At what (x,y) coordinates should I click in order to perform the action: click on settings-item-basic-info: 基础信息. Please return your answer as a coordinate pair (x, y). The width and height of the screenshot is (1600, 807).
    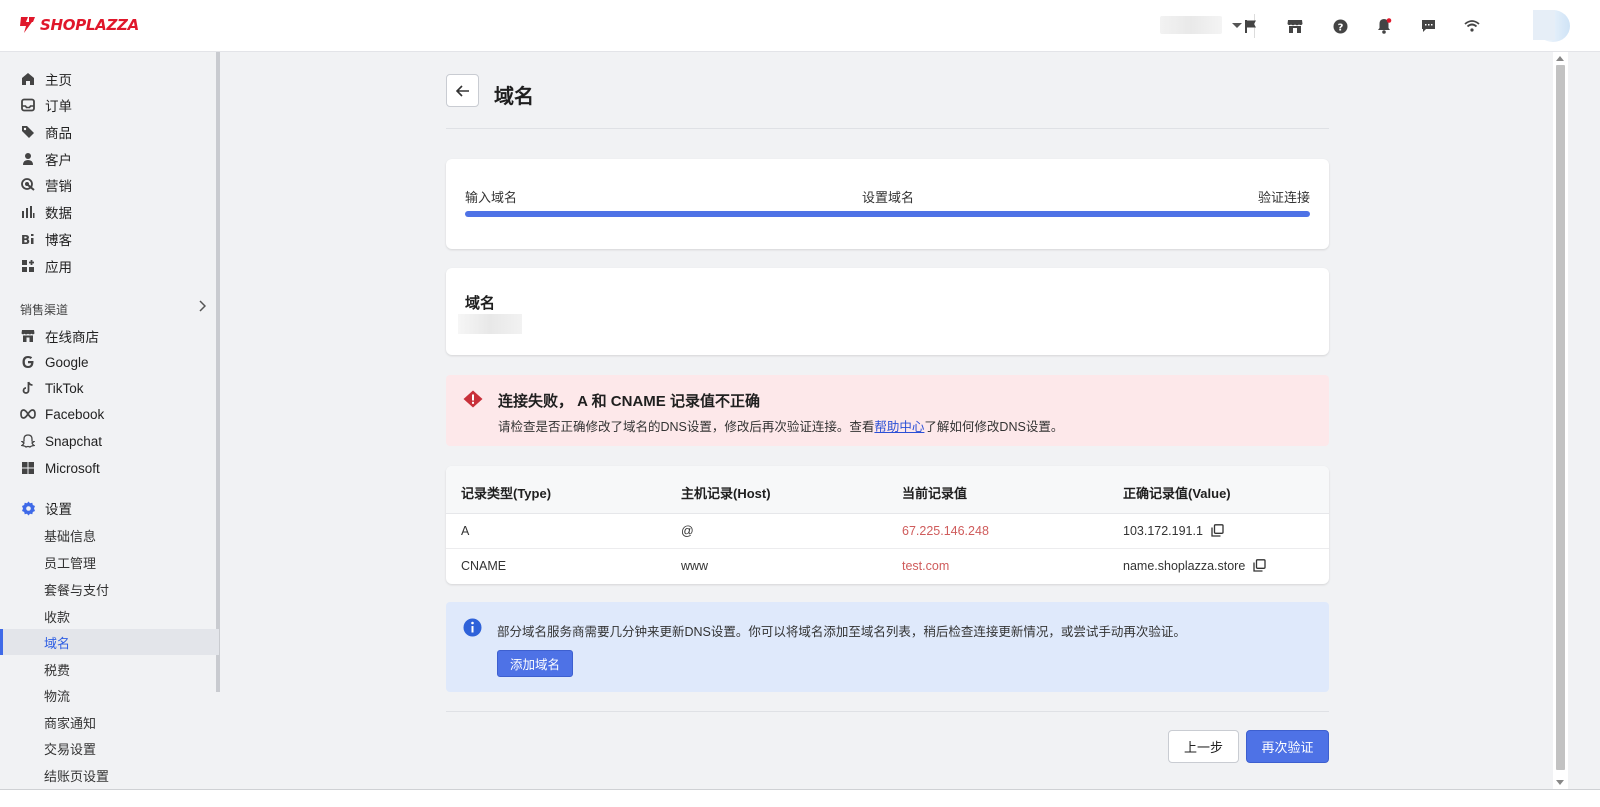
    Looking at the image, I should click on (109, 535).